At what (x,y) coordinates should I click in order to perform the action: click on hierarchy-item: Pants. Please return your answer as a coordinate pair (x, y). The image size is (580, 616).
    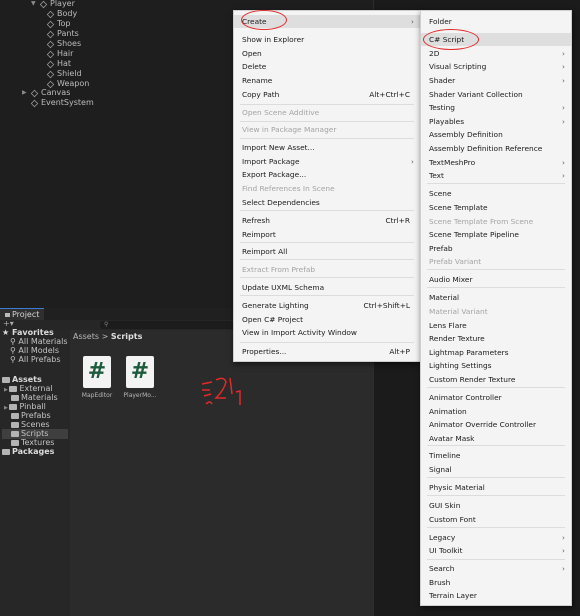
    Looking at the image, I should click on (62, 34).